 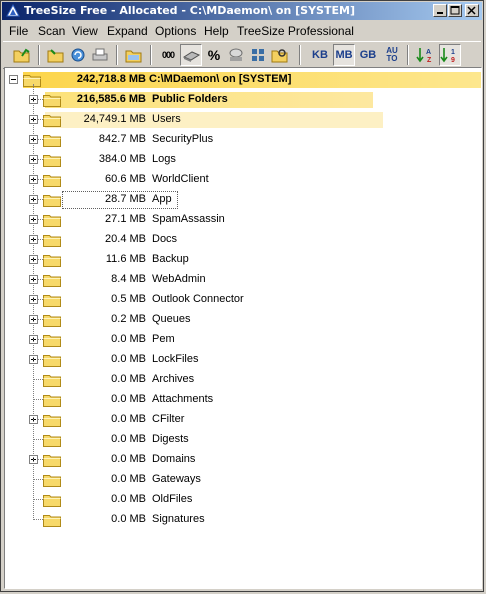 I want to click on folder-name: Queues, so click(x=171, y=319).